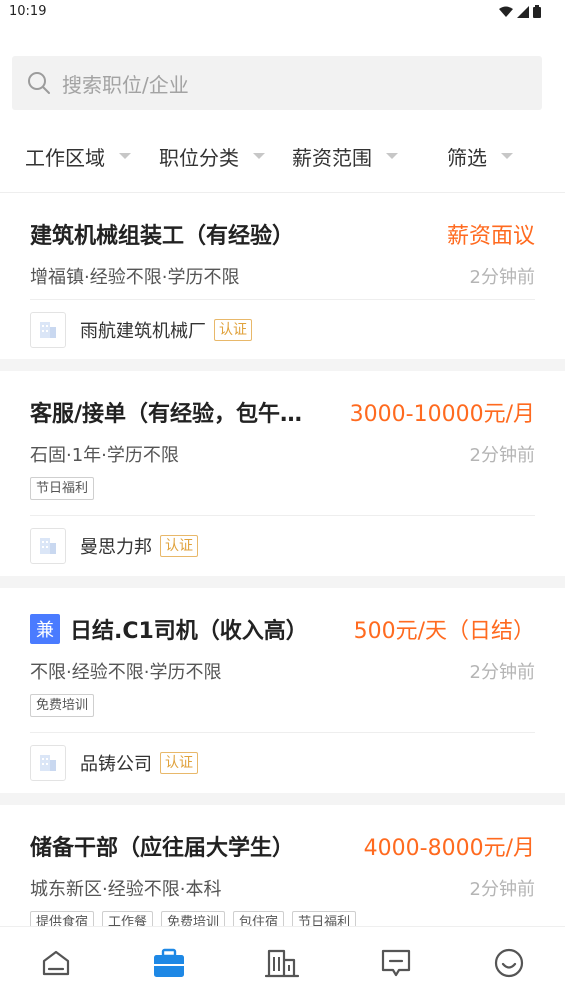 Image resolution: width=565 pixels, height=1005 pixels. Describe the element at coordinates (45, 629) in the screenshot. I see `part-time-tag: 兼` at that location.